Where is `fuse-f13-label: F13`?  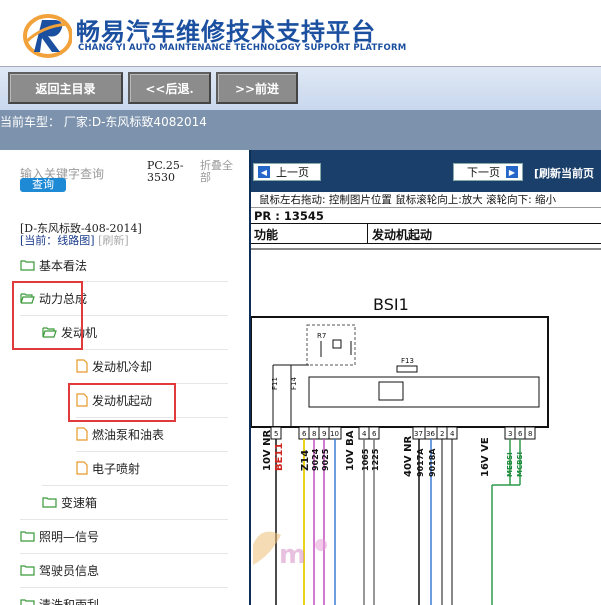 fuse-f13-label: F13 is located at coordinates (407, 361).